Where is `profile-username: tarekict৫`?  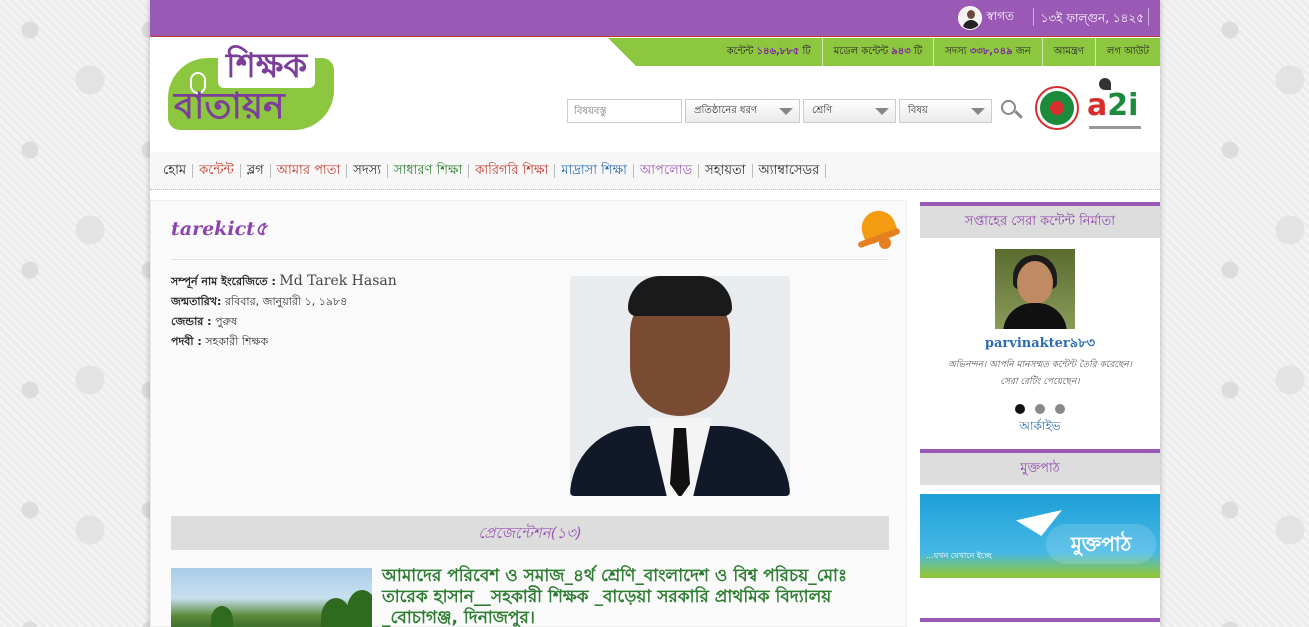 profile-username: tarekict৫ is located at coordinates (219, 229).